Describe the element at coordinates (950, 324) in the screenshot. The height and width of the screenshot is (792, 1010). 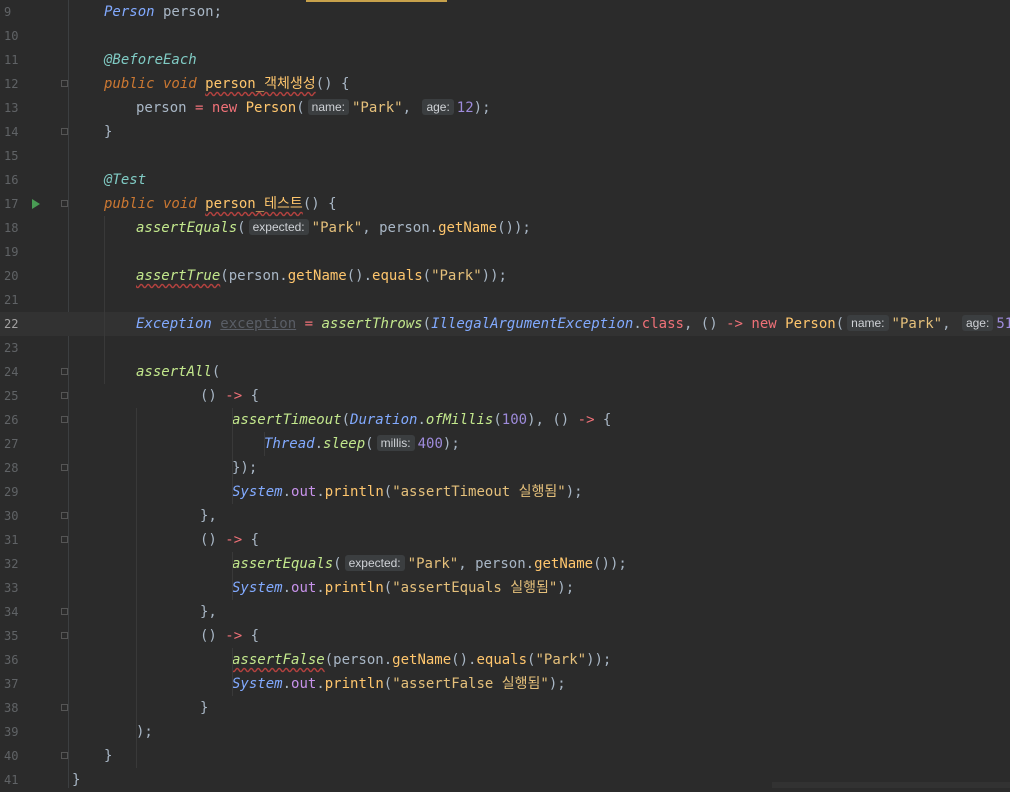
I see `code-token: ,` at that location.